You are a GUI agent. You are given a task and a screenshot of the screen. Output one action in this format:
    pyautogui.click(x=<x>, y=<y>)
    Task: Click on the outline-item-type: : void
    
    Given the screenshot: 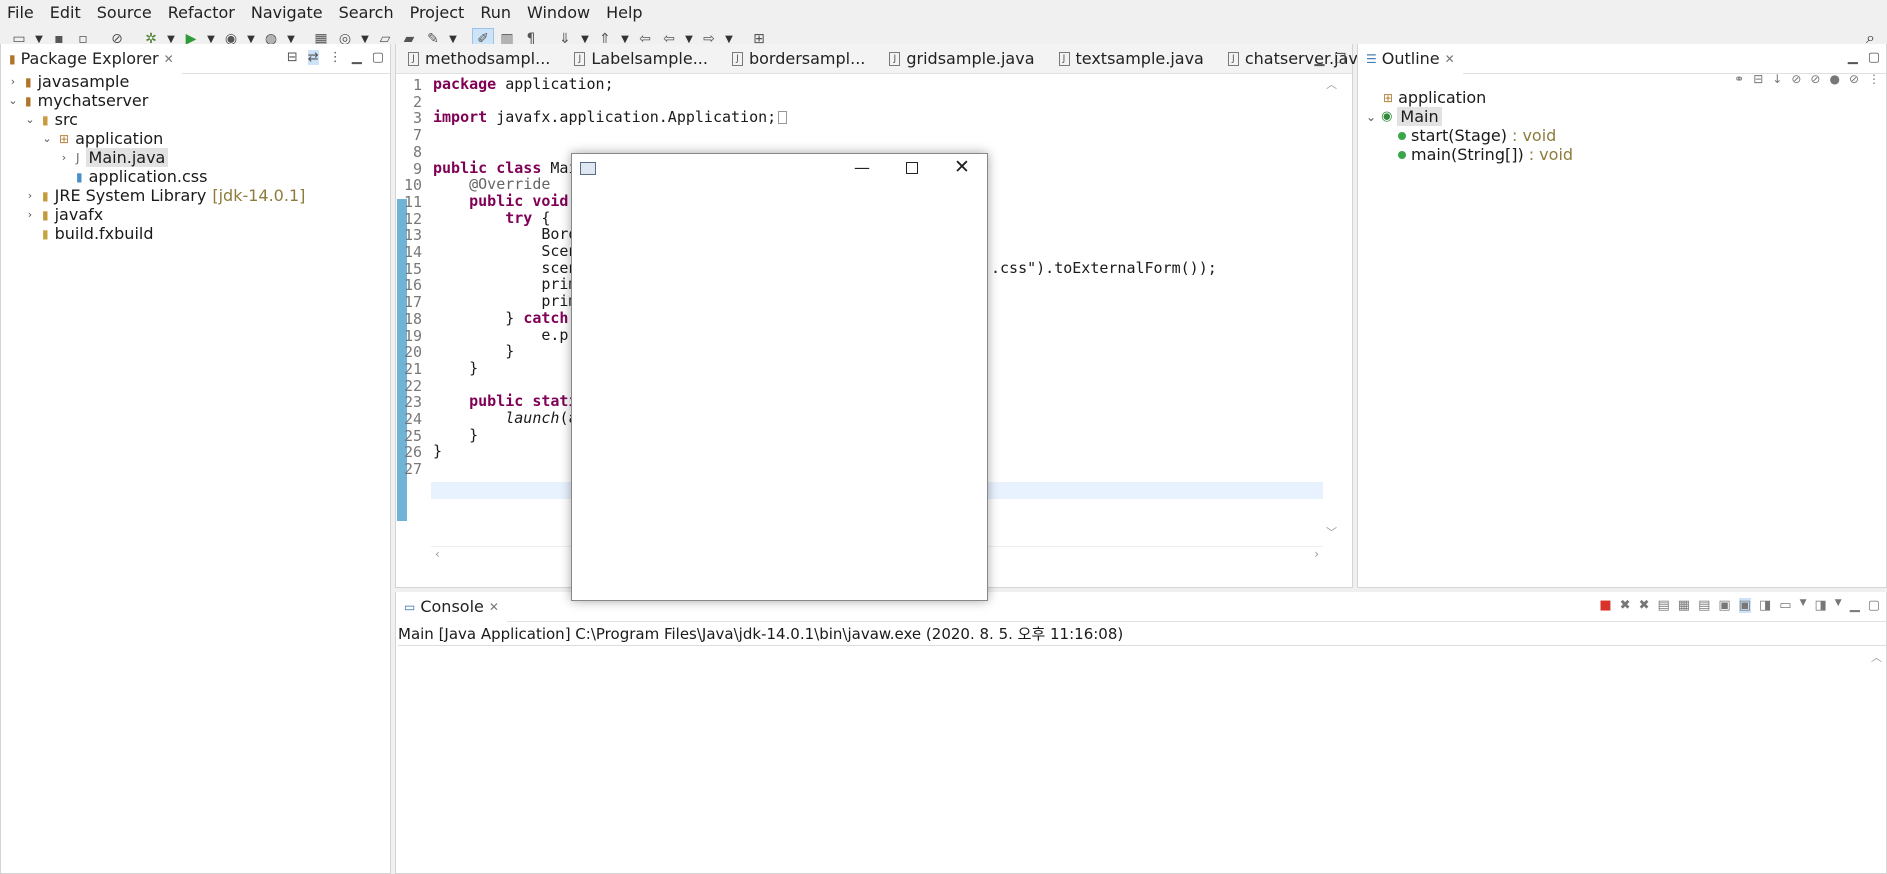 What is the action you would take?
    pyautogui.click(x=1551, y=154)
    